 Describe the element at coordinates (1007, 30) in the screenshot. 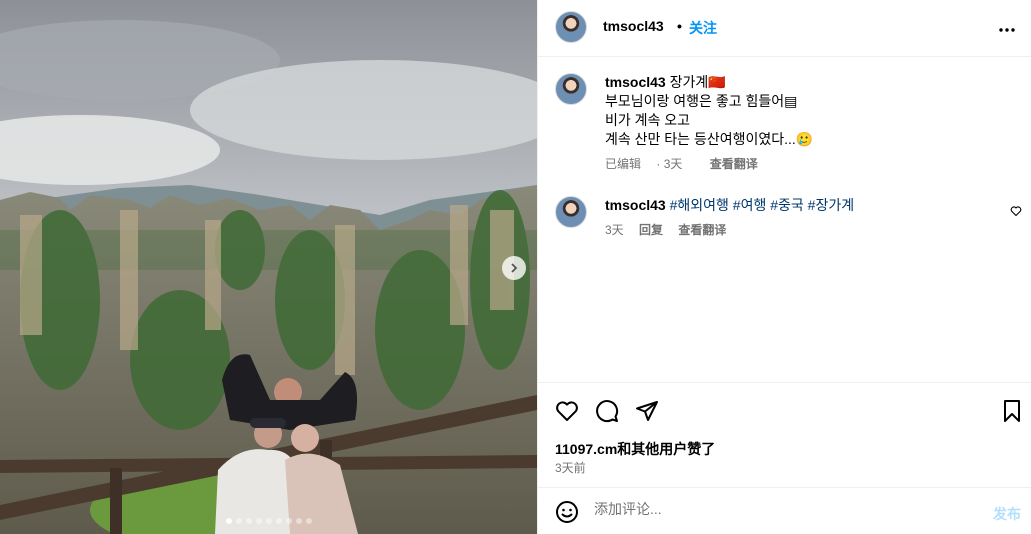

I see `more-horizontal-icon` at that location.